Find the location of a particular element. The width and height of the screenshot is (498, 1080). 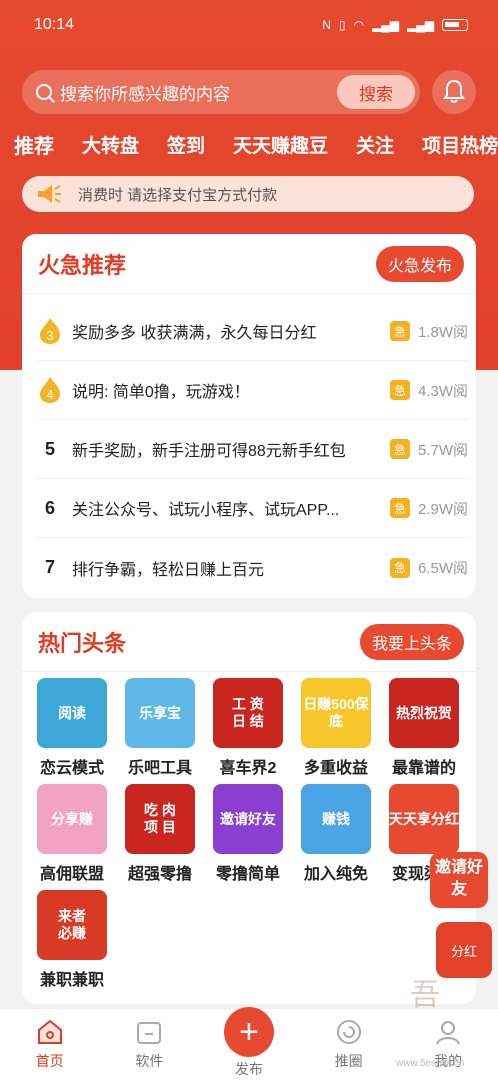

rank-number: 6 is located at coordinates (49, 507).